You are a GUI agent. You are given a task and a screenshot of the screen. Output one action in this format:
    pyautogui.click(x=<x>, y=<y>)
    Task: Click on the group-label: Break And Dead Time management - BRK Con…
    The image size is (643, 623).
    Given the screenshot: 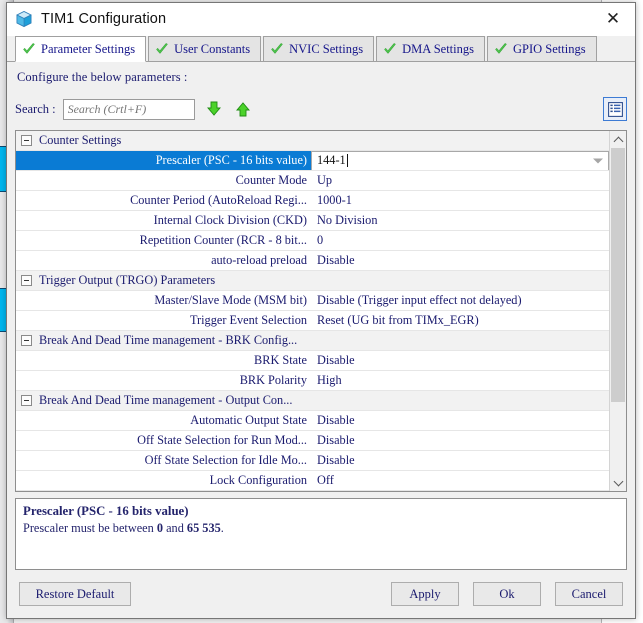 What is the action you would take?
    pyautogui.click(x=168, y=340)
    